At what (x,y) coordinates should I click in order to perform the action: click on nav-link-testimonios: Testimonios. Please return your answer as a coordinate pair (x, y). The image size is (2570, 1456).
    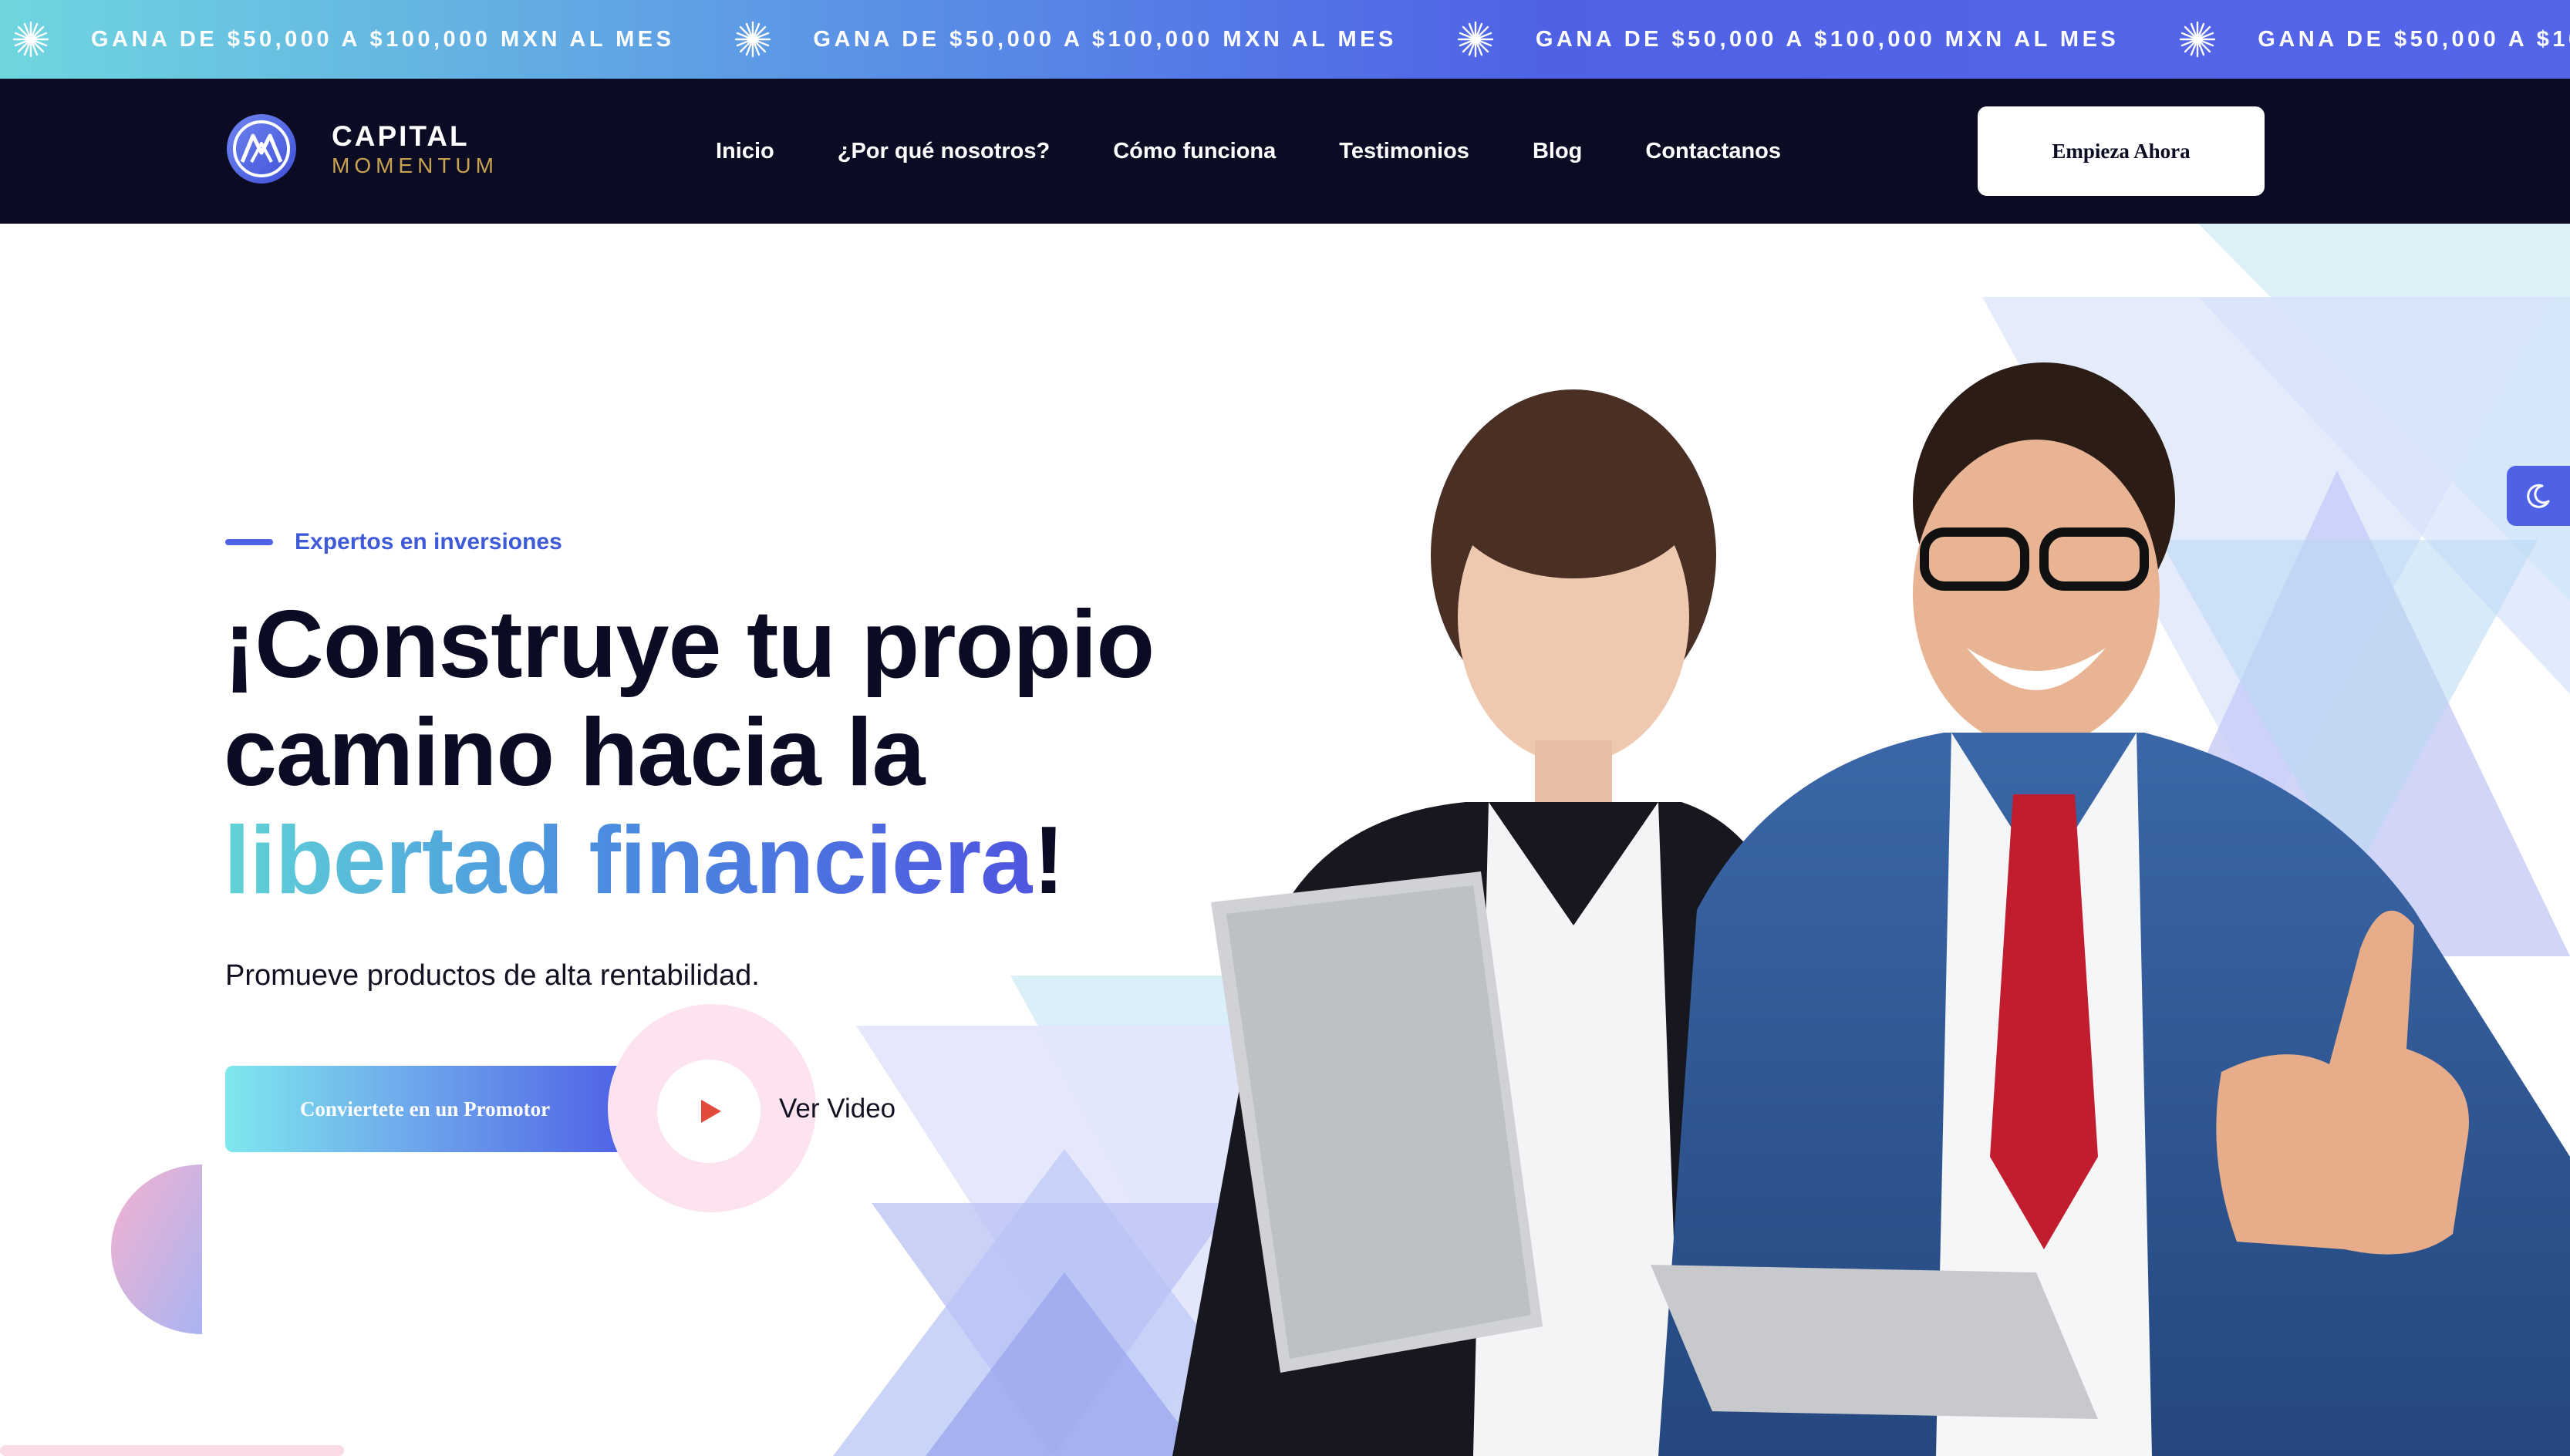
    Looking at the image, I should click on (1404, 152).